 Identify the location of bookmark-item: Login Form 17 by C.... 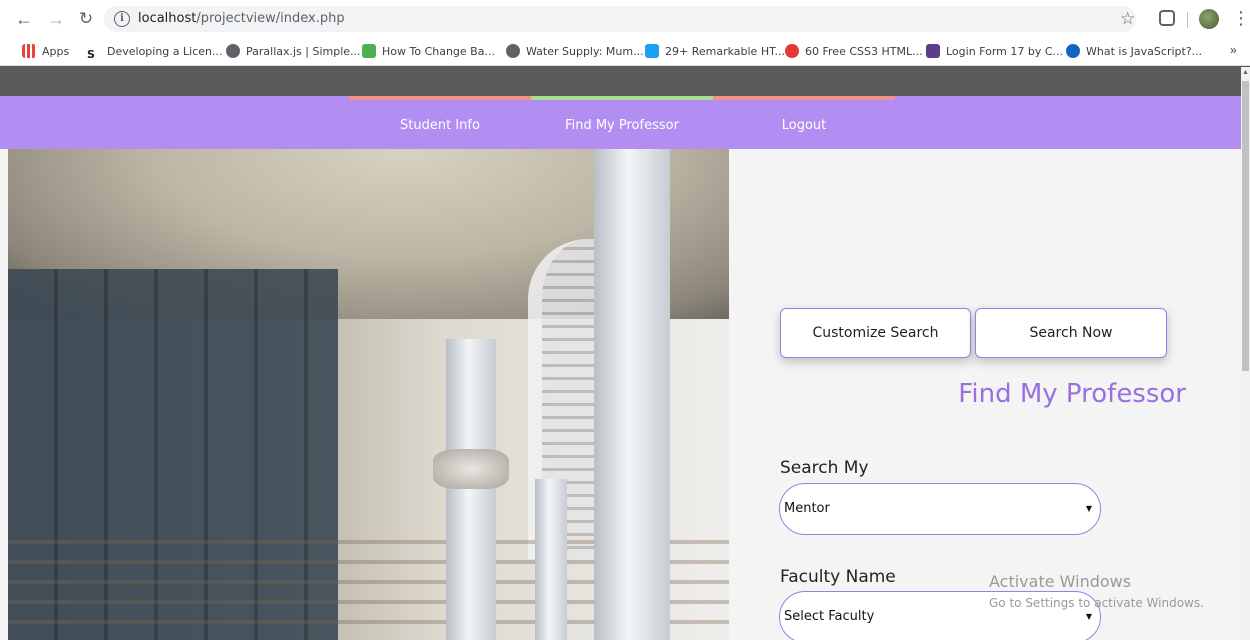
(994, 52).